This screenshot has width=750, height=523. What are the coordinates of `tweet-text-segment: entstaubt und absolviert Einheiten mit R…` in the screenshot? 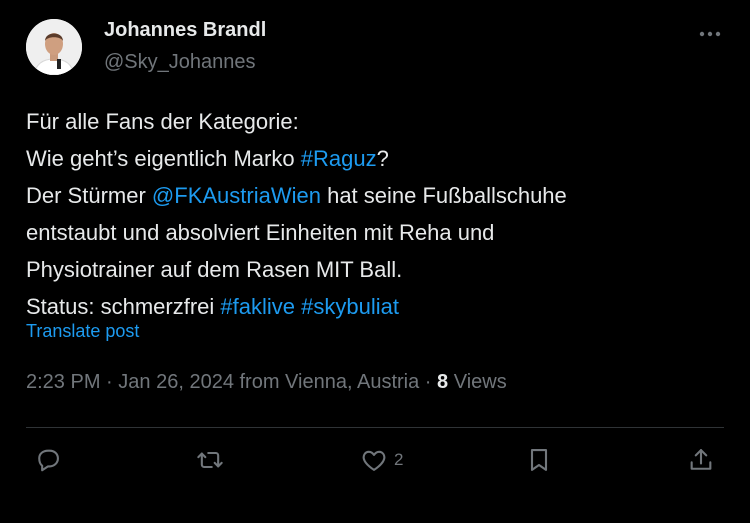 It's located at (260, 232).